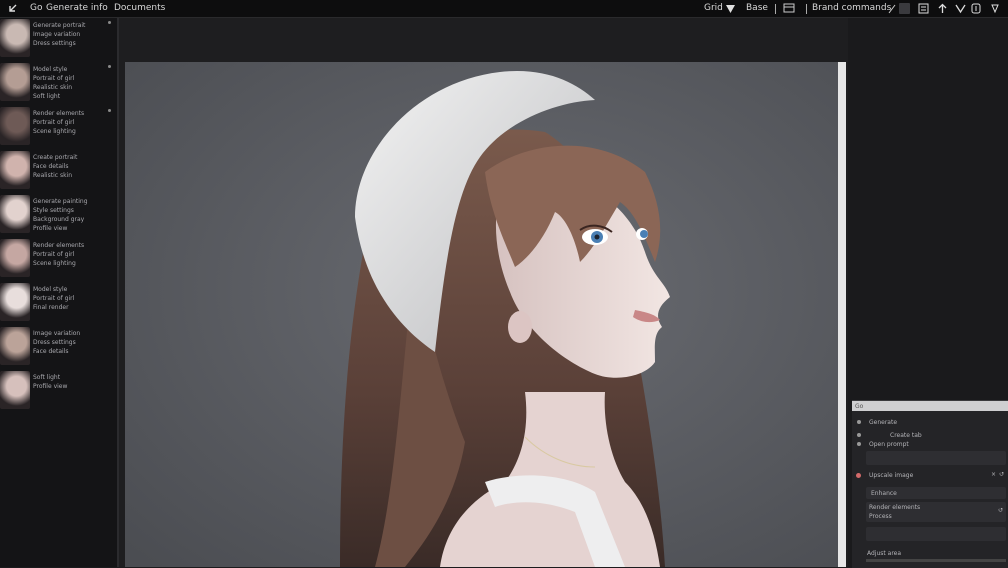 Image resolution: width=1008 pixels, height=568 pixels. What do you see at coordinates (53, 210) in the screenshot?
I see `history-text: Style settings` at bounding box center [53, 210].